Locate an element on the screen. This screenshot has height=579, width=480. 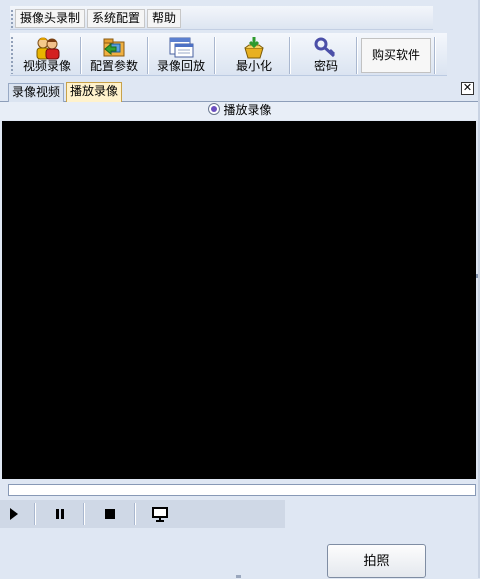
tab-play-recording: 播放录像 is located at coordinates (94, 92).